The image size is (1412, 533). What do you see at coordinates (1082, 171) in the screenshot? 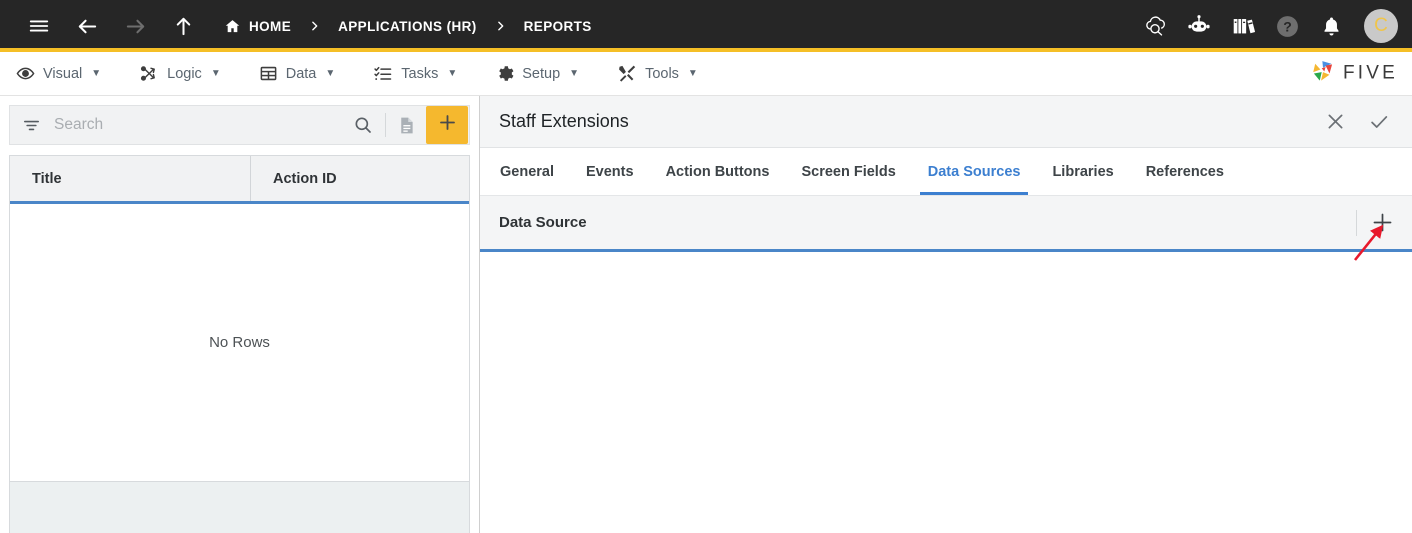
I see `tab-libraries: Libraries` at bounding box center [1082, 171].